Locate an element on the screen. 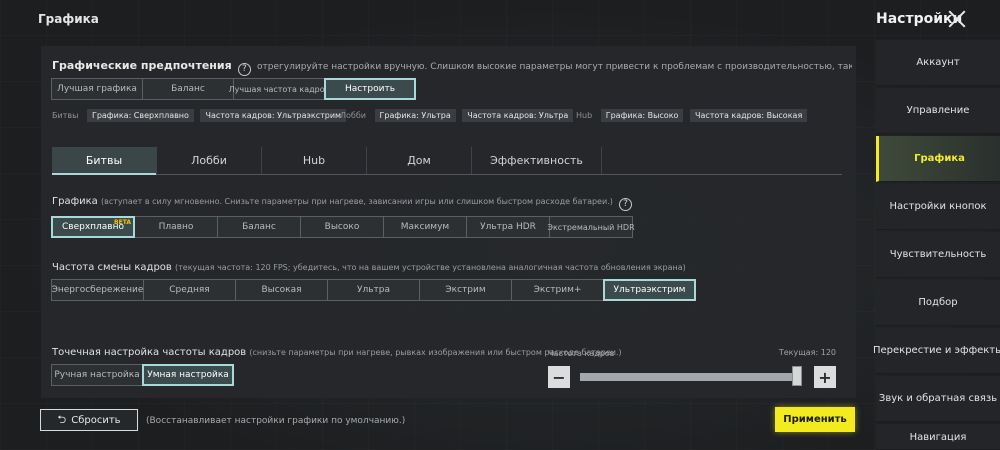 This screenshot has height=450, width=1000. fps-option-extreme: Экстрим is located at coordinates (465, 290).